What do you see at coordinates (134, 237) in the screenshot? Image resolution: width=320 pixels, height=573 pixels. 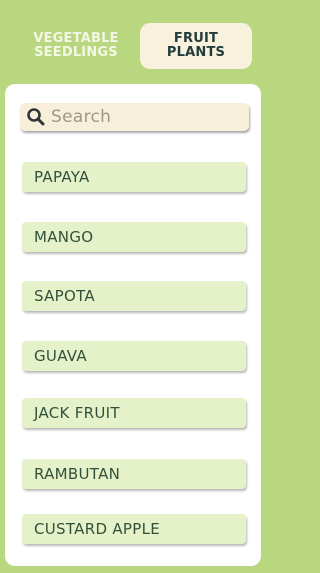 I see `fruit-item-mango: MANGO` at bounding box center [134, 237].